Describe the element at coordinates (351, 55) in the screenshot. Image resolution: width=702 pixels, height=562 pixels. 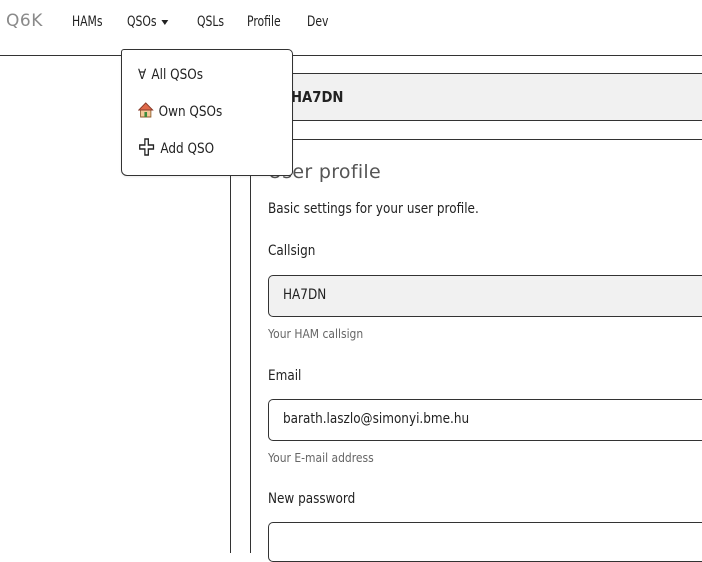
I see `navbar-divider` at that location.